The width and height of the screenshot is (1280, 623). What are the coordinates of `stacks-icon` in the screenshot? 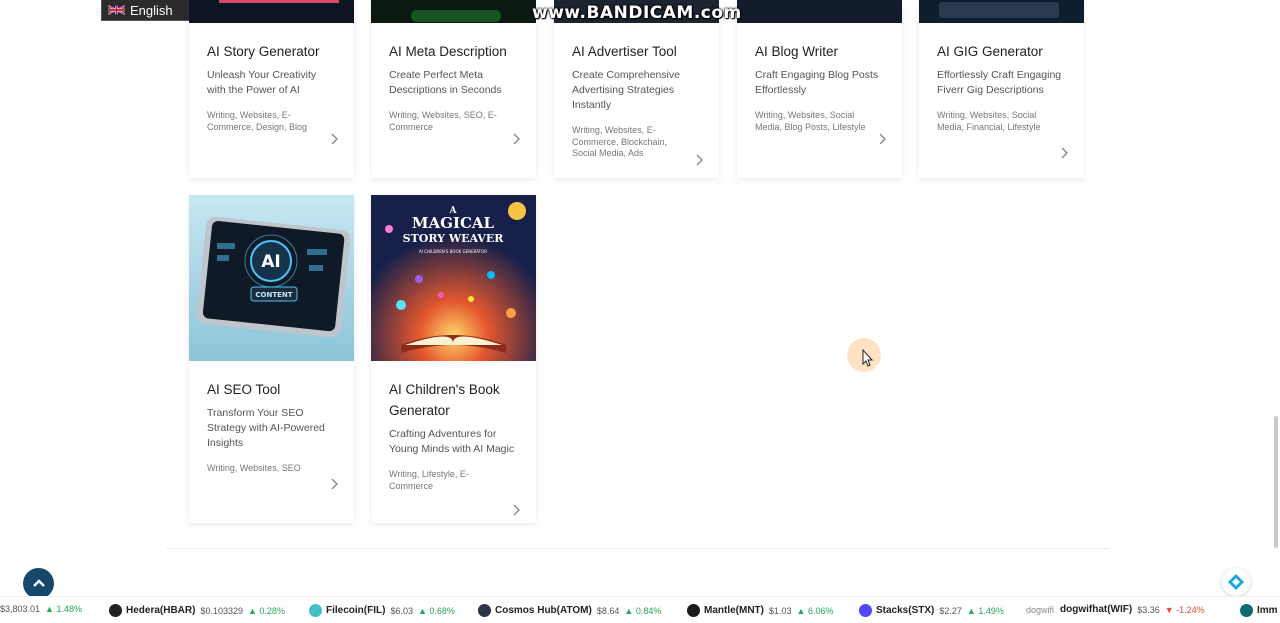 It's located at (865, 610).